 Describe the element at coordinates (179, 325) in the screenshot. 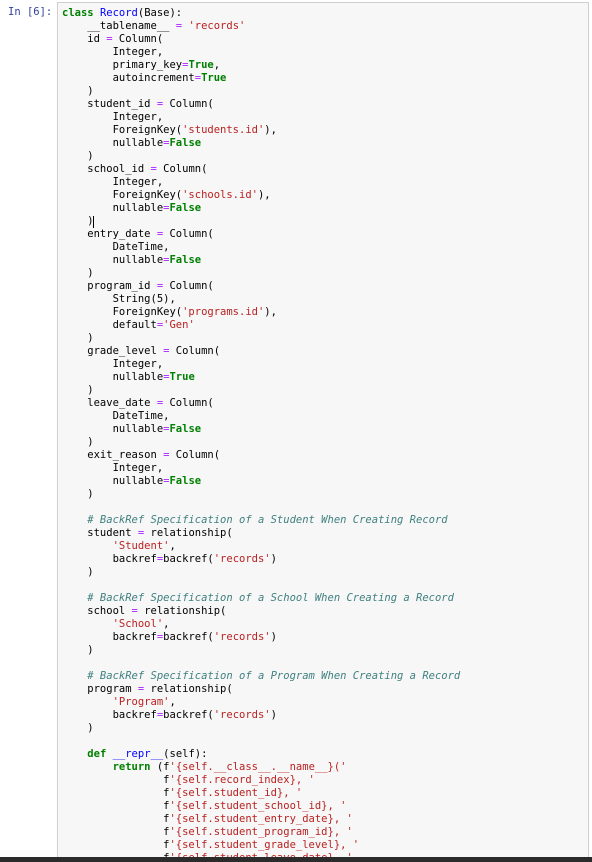

I see `code-token: 'Gen'` at that location.